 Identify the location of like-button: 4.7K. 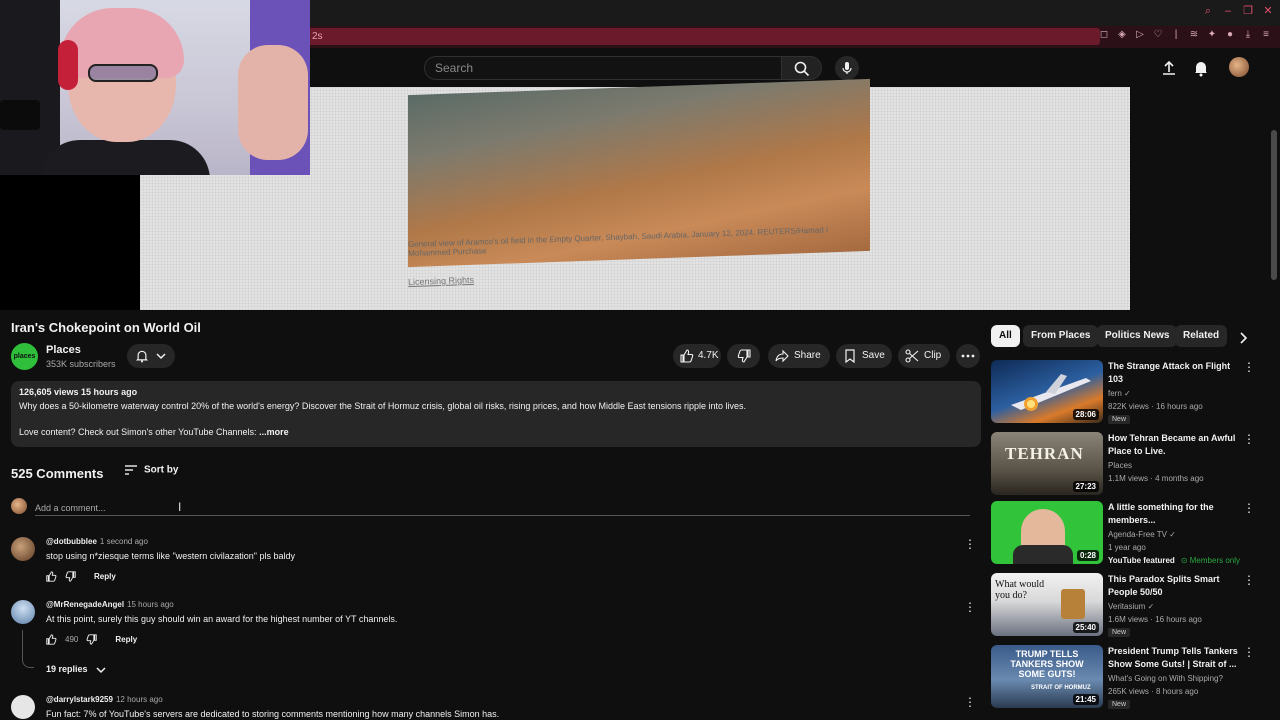
(697, 356).